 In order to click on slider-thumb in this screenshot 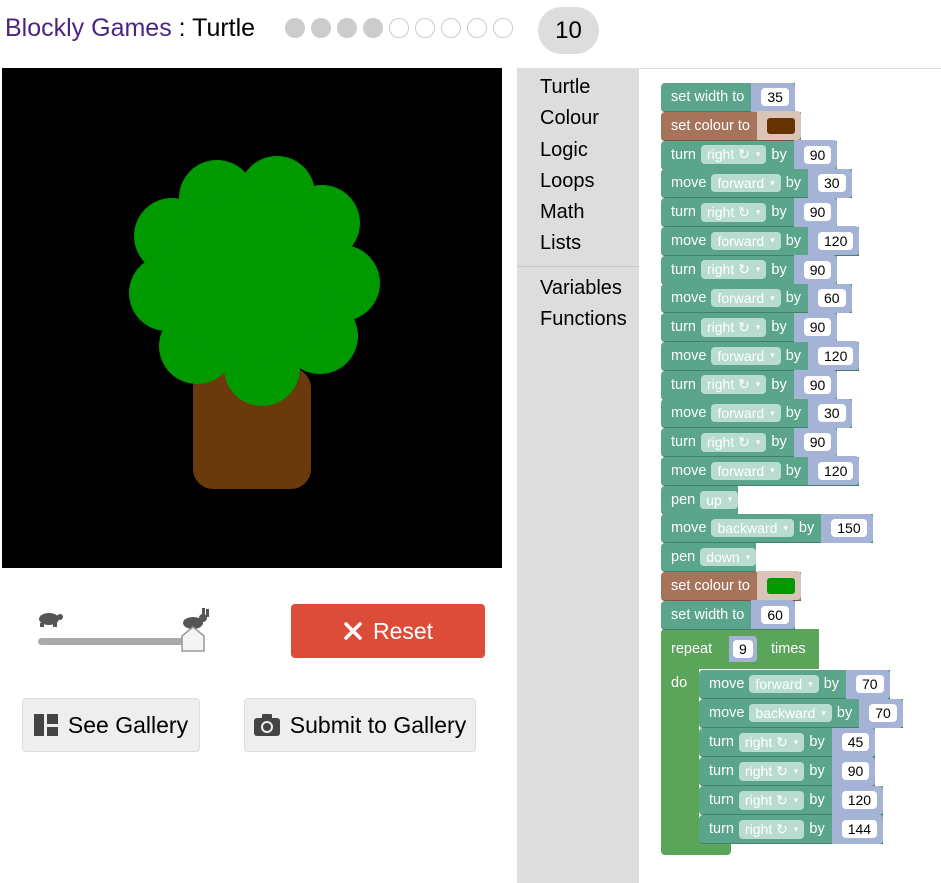, I will do `click(193, 639)`.